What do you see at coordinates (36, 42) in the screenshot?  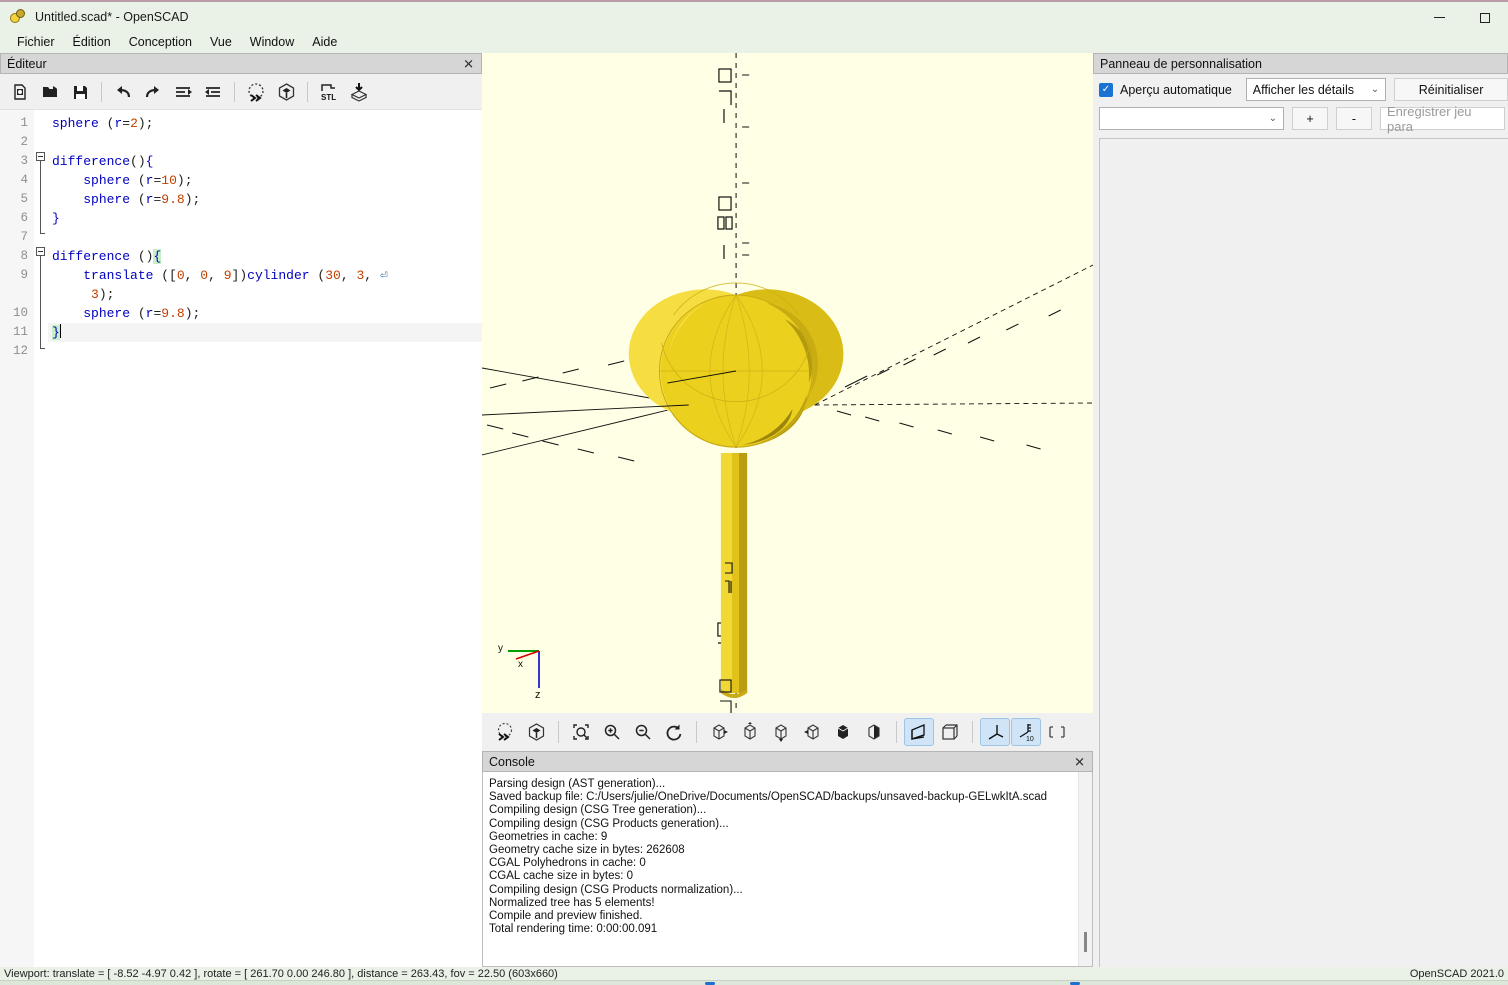 I see `menu-fichier: Fichier` at bounding box center [36, 42].